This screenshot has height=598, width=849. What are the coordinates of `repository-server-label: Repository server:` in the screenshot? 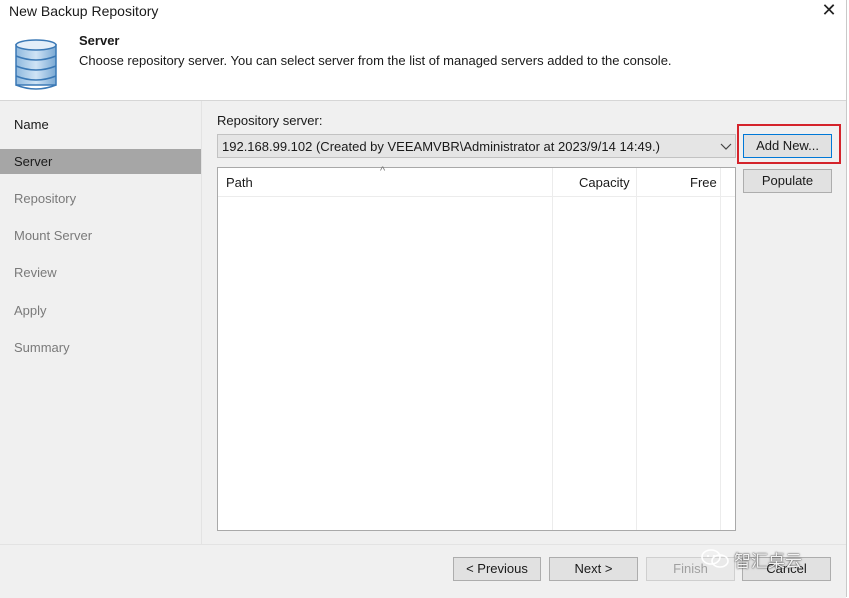 It's located at (270, 120).